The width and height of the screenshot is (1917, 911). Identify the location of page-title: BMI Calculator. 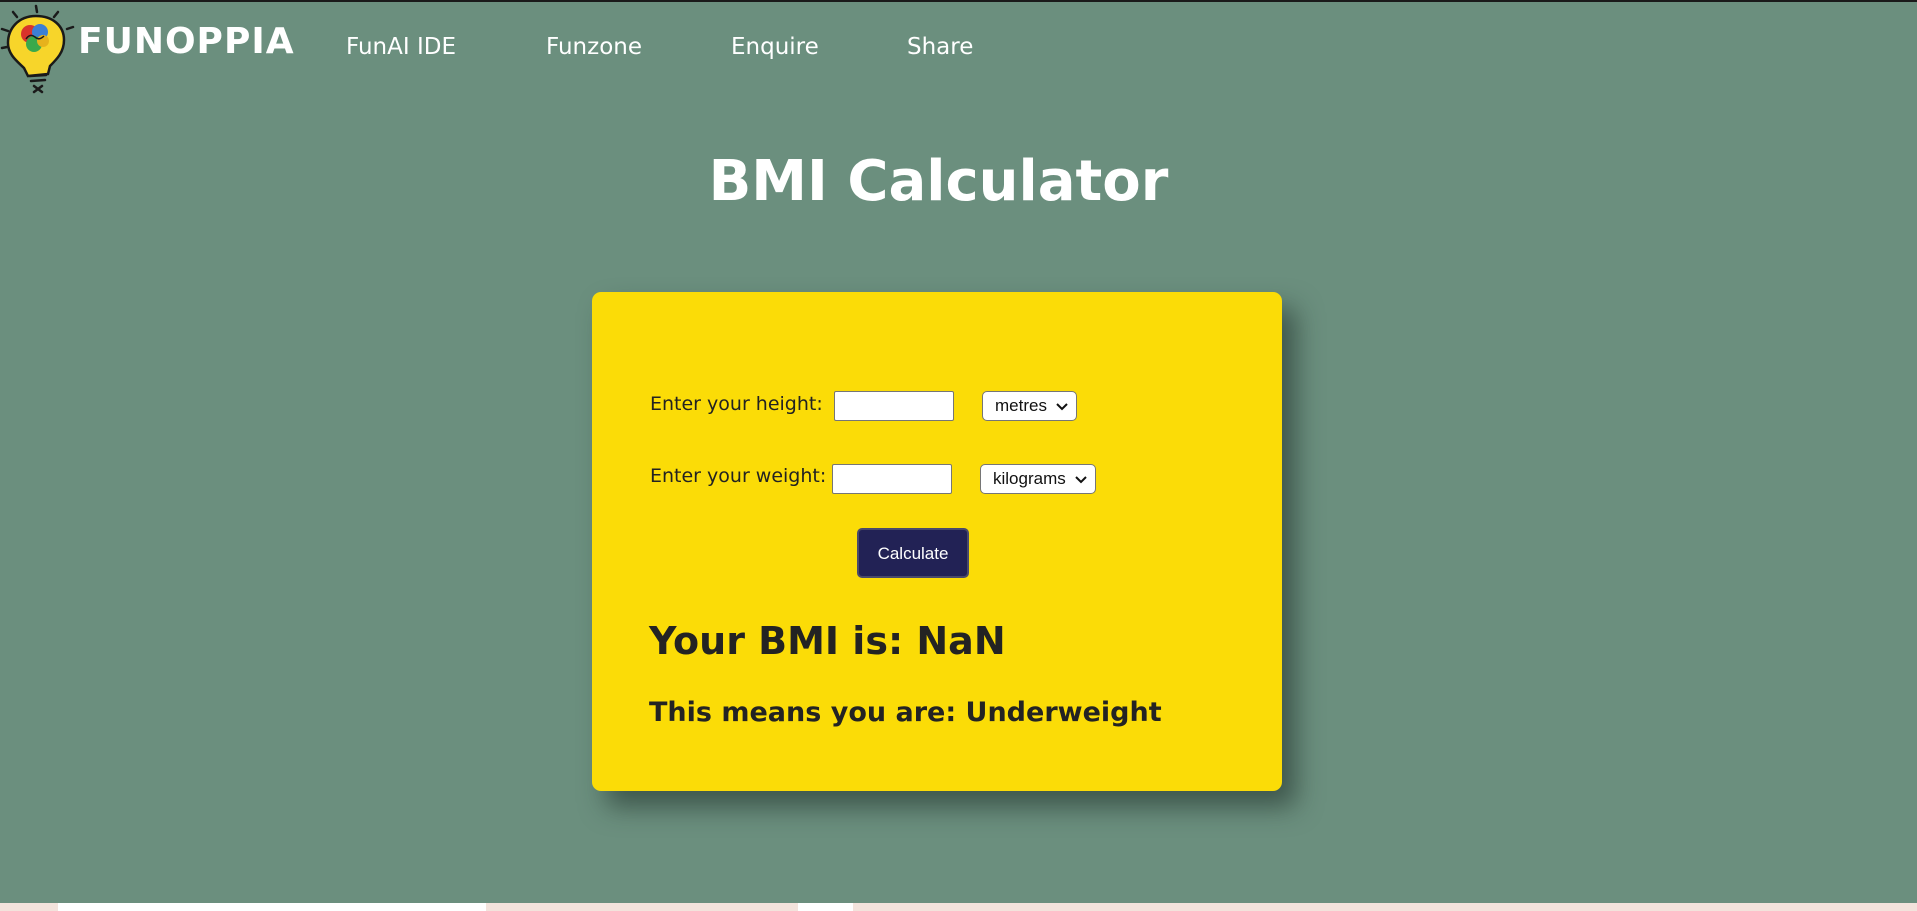
(938, 181).